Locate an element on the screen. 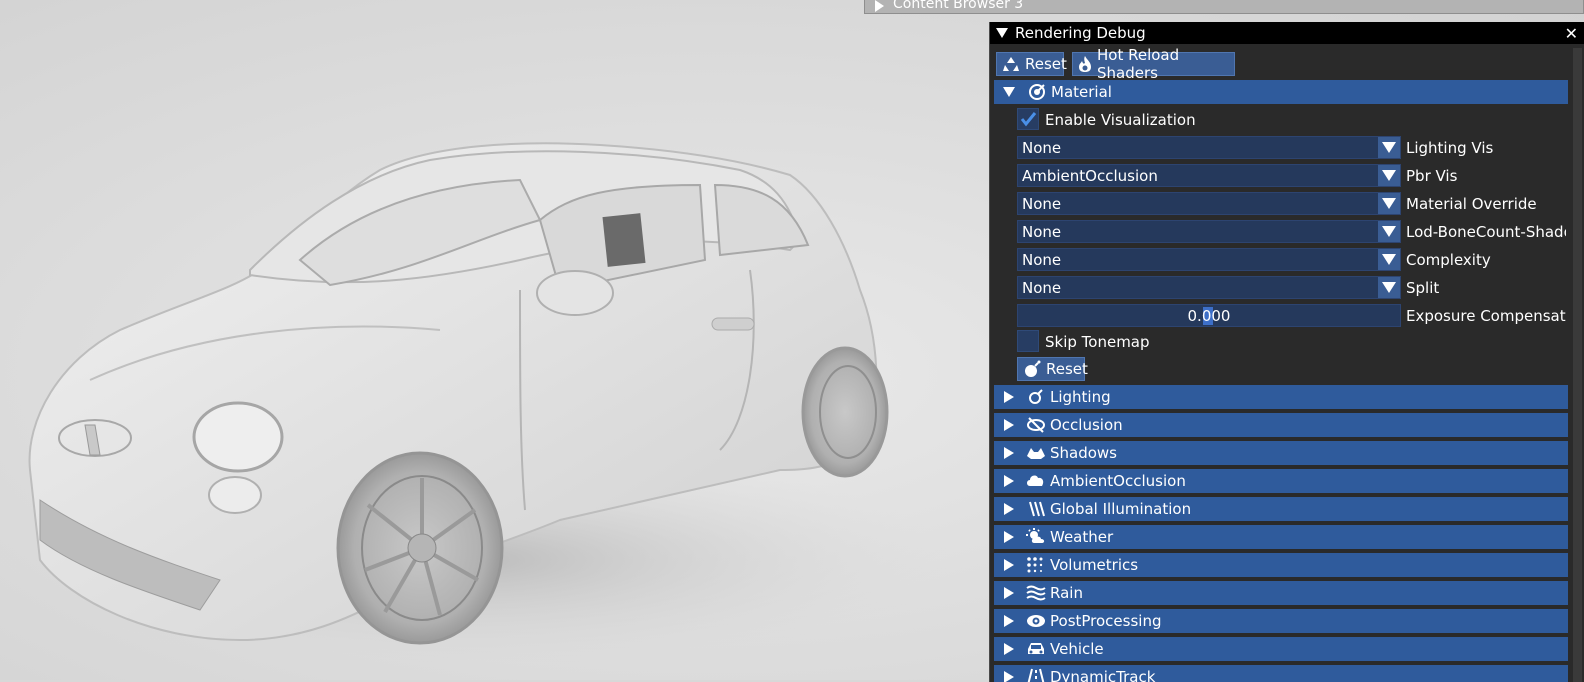  skip-tonemap-checkbox is located at coordinates (1028, 341).